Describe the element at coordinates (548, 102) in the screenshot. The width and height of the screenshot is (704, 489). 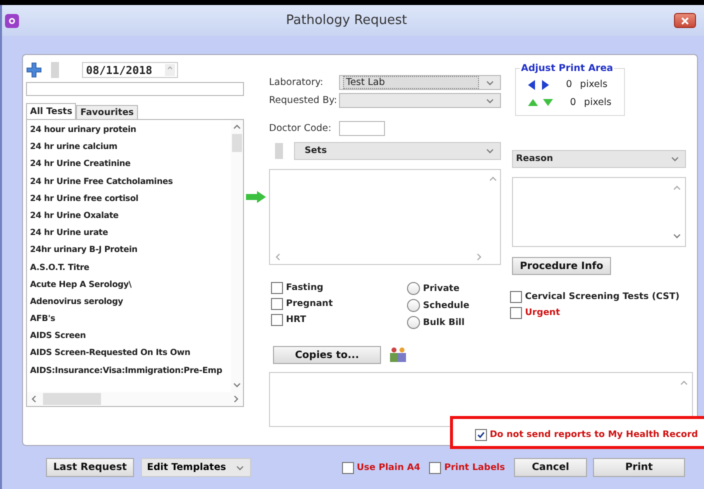
I see `arrow-down-icon` at that location.